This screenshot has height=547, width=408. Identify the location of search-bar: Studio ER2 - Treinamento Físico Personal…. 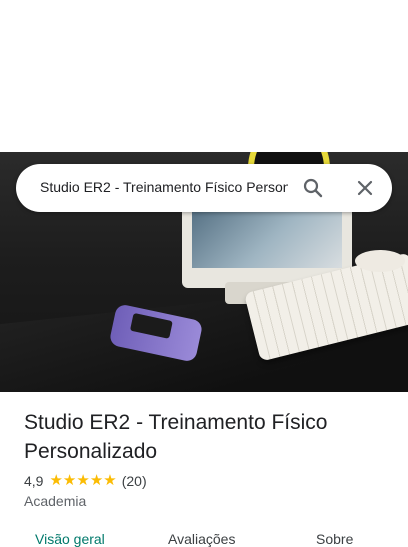
(204, 188).